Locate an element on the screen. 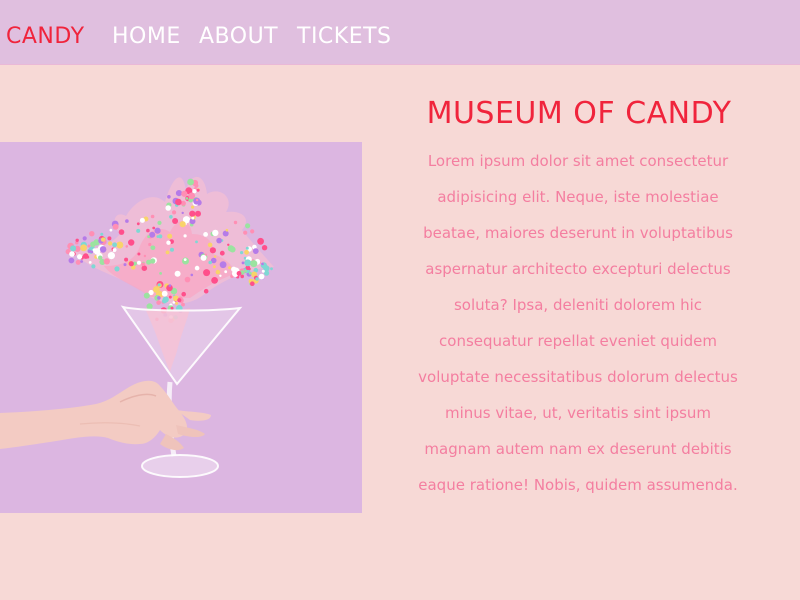  nav-item-tickets: TICKETS is located at coordinates (344, 37).